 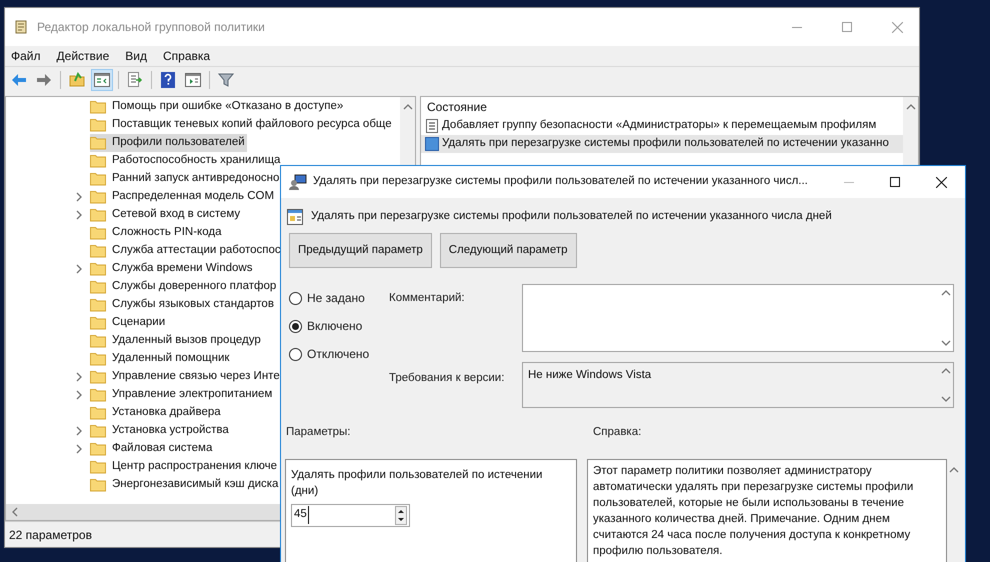 I want to click on tree-item: Энергонезависимый кэш диска, so click(x=185, y=485).